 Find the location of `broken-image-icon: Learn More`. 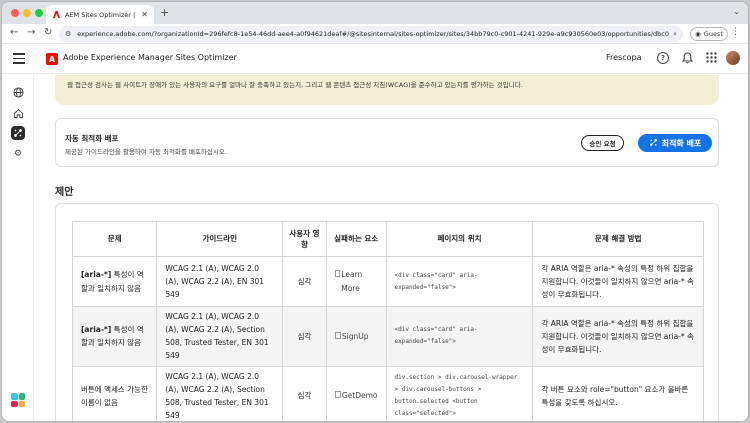

broken-image-icon: Learn More is located at coordinates (356, 281).